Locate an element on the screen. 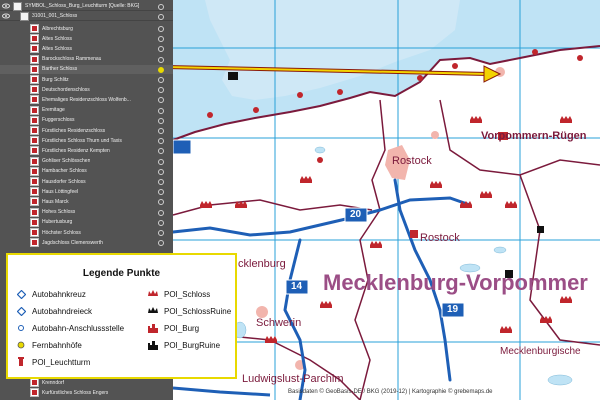 The height and width of the screenshot is (400, 600). label-mecklenburgische: Mecklenburgische is located at coordinates (540, 351).